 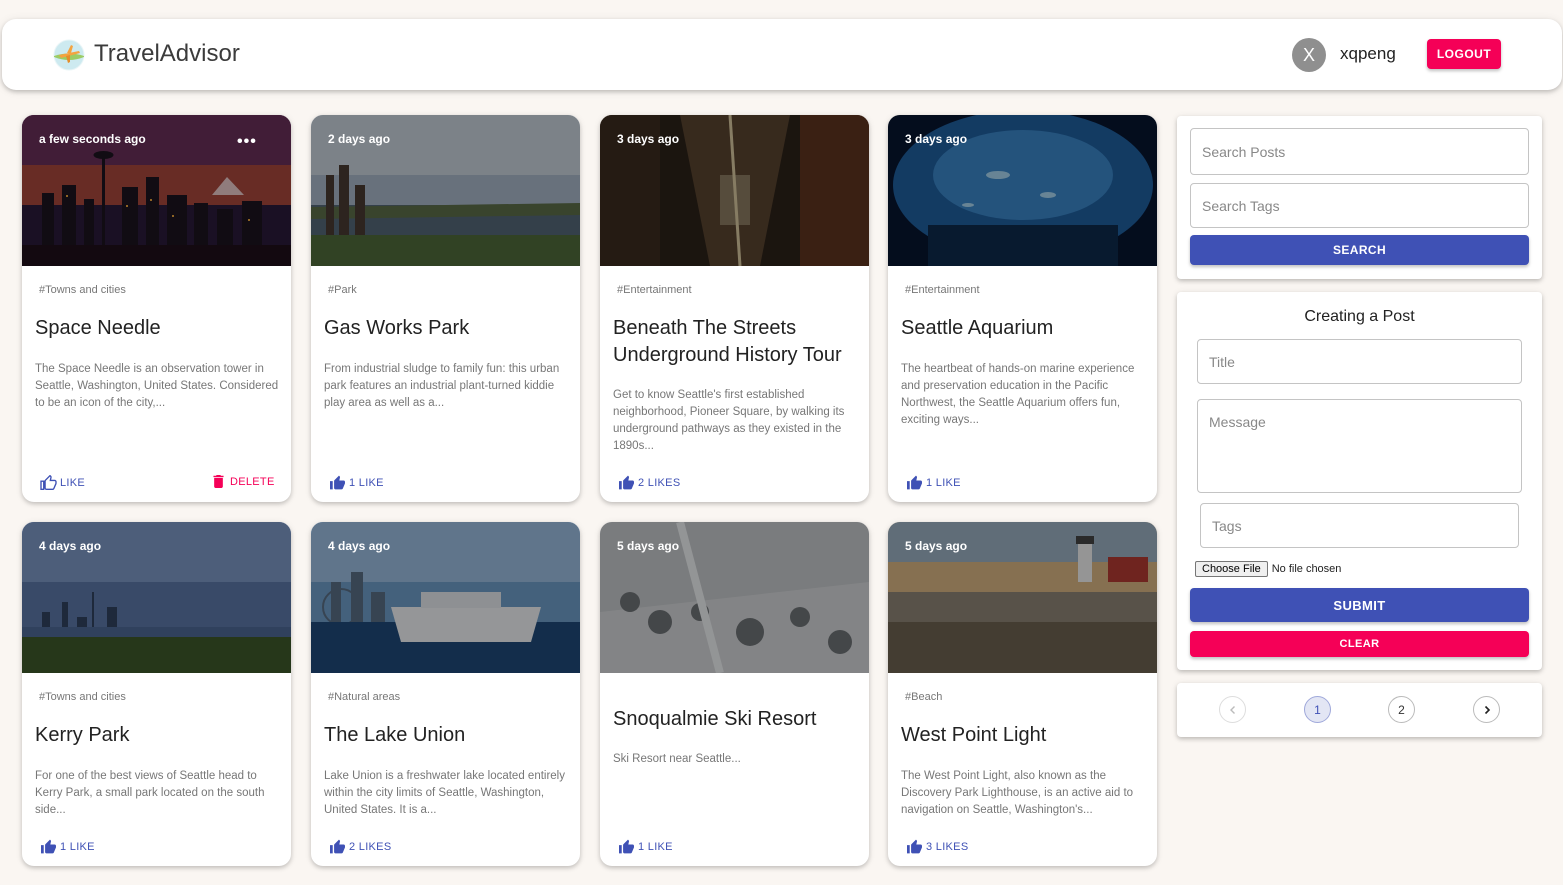 I want to click on post-title: Kerry Park, so click(x=82, y=735).